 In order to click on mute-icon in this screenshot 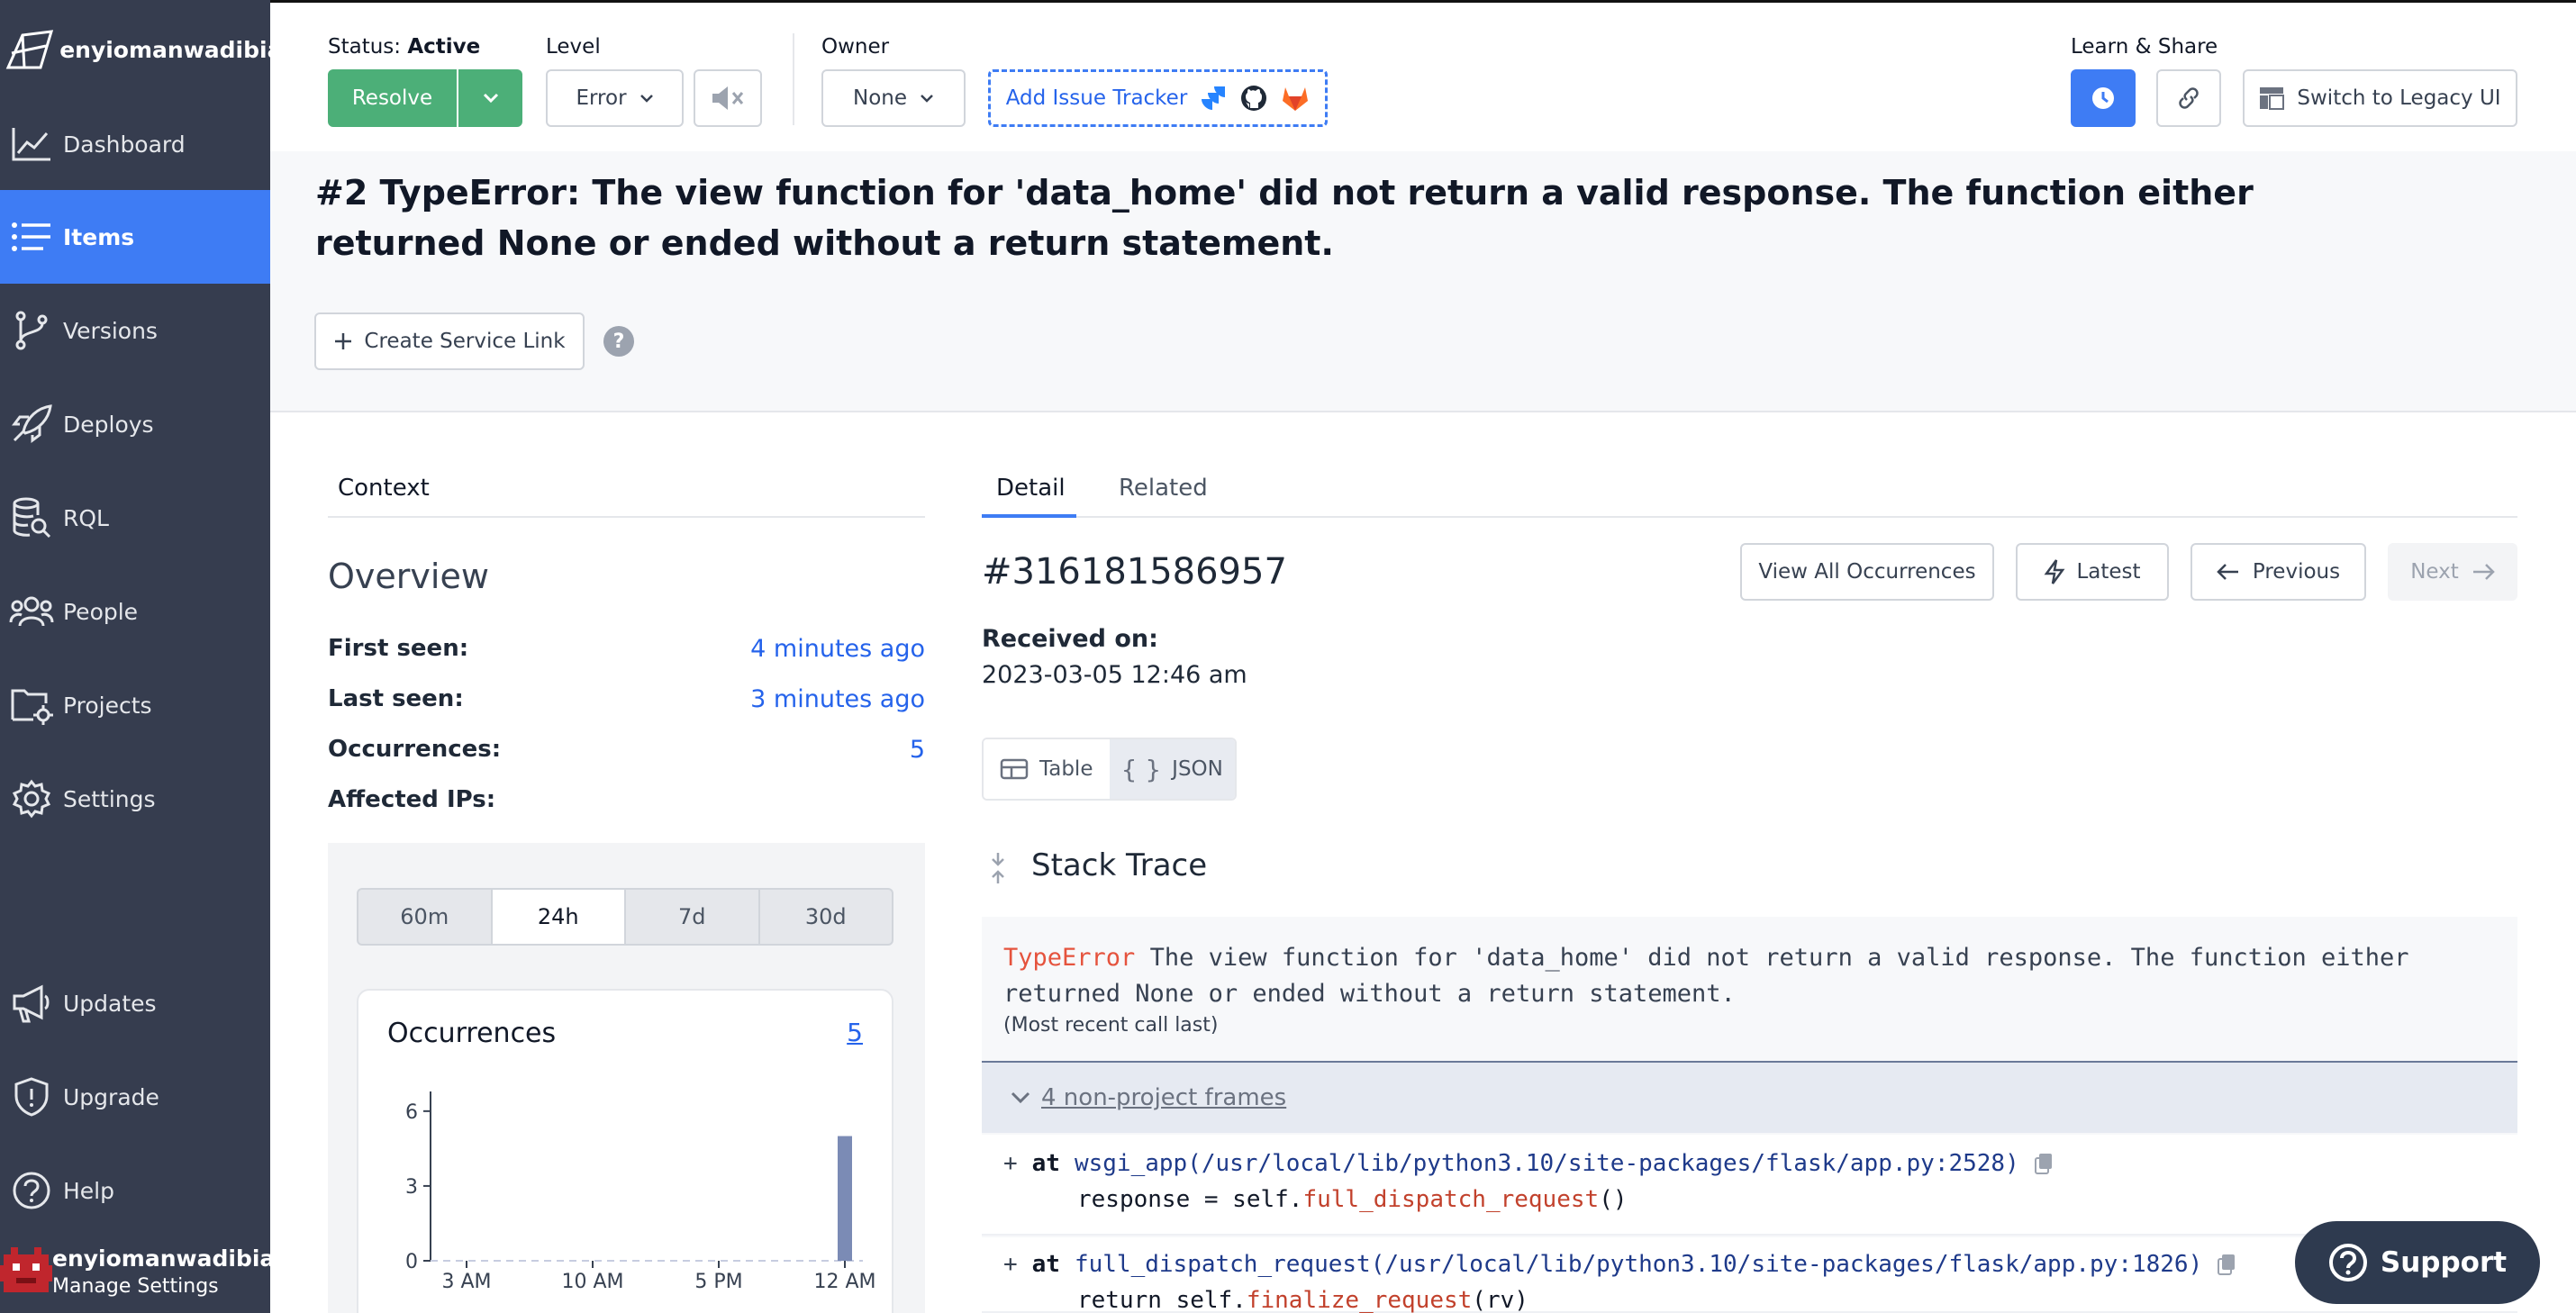, I will do `click(728, 98)`.